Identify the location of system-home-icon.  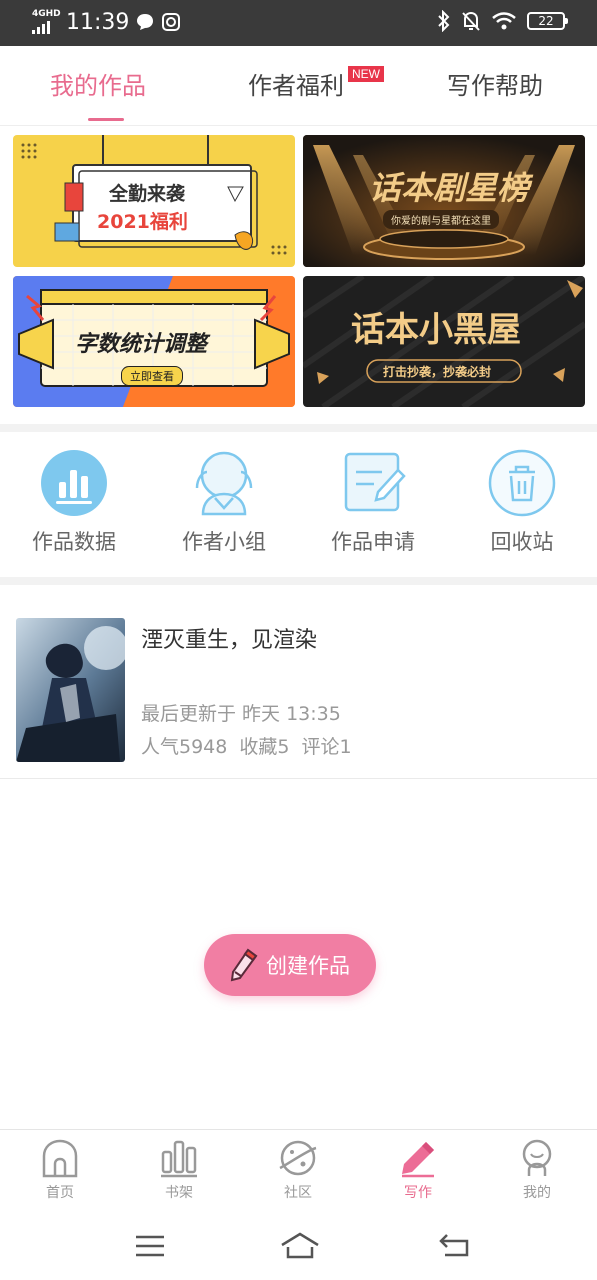
(299, 1246).